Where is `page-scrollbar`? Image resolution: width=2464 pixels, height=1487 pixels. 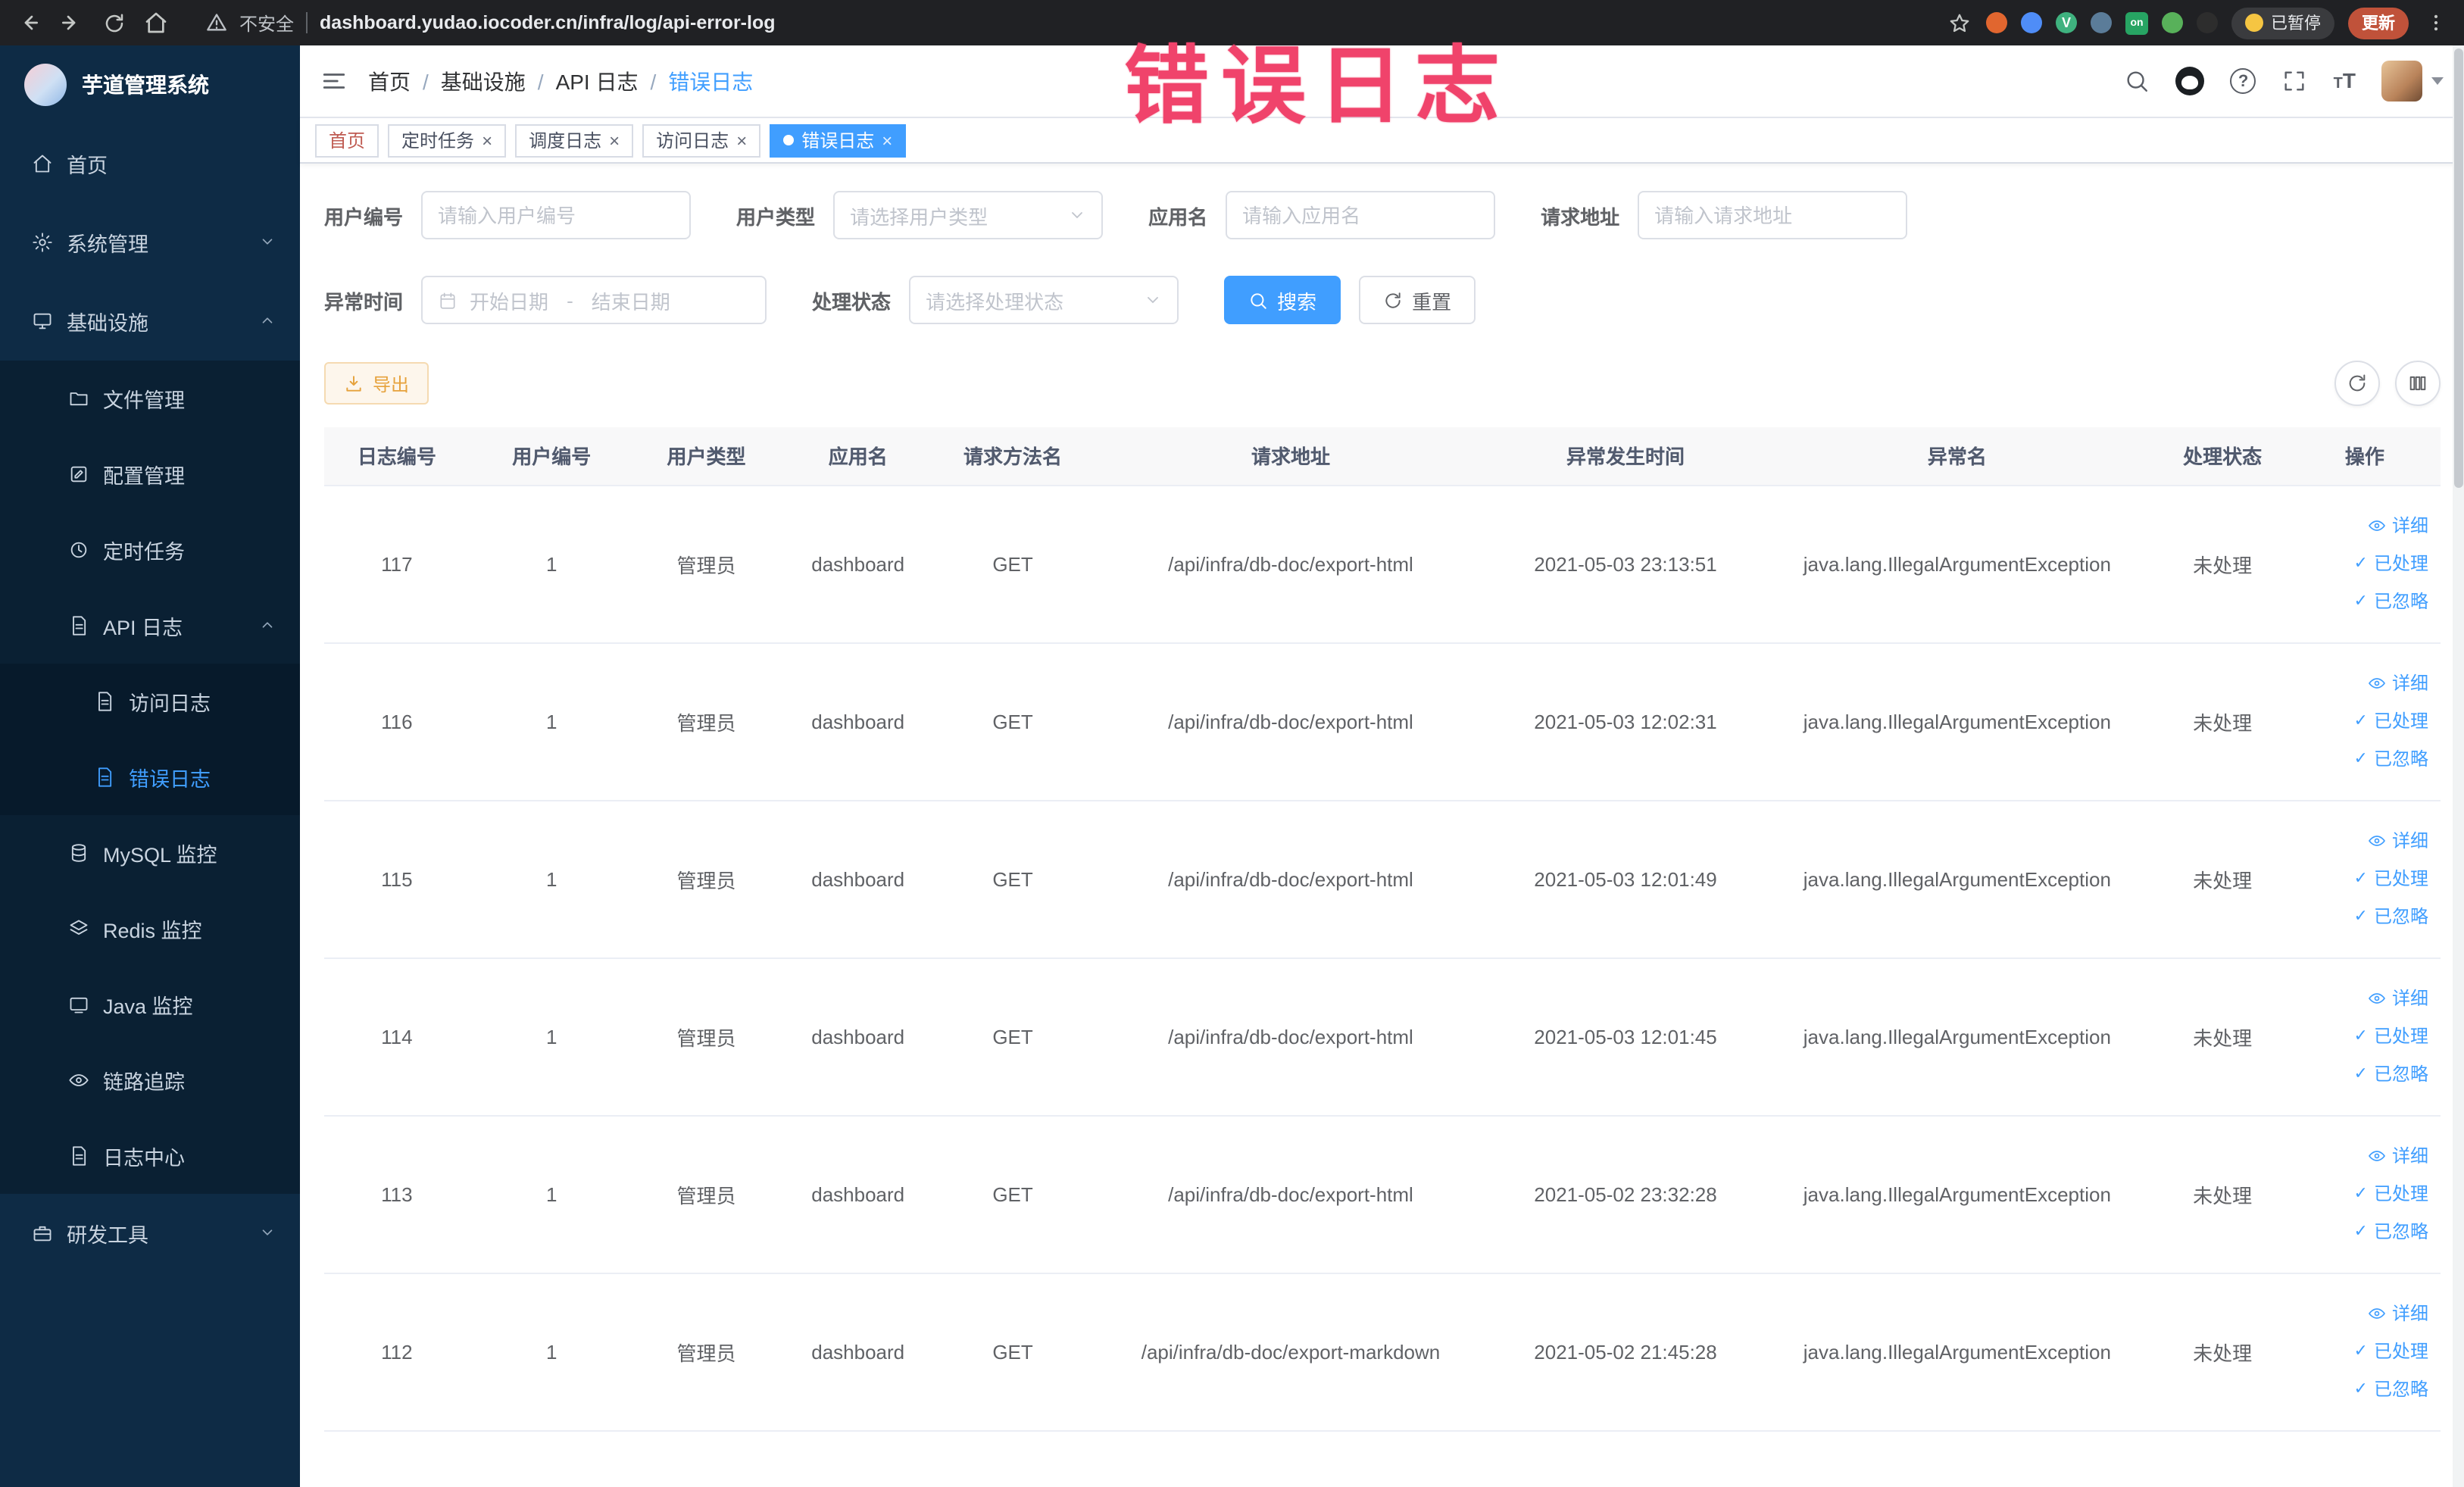 page-scrollbar is located at coordinates (2458, 766).